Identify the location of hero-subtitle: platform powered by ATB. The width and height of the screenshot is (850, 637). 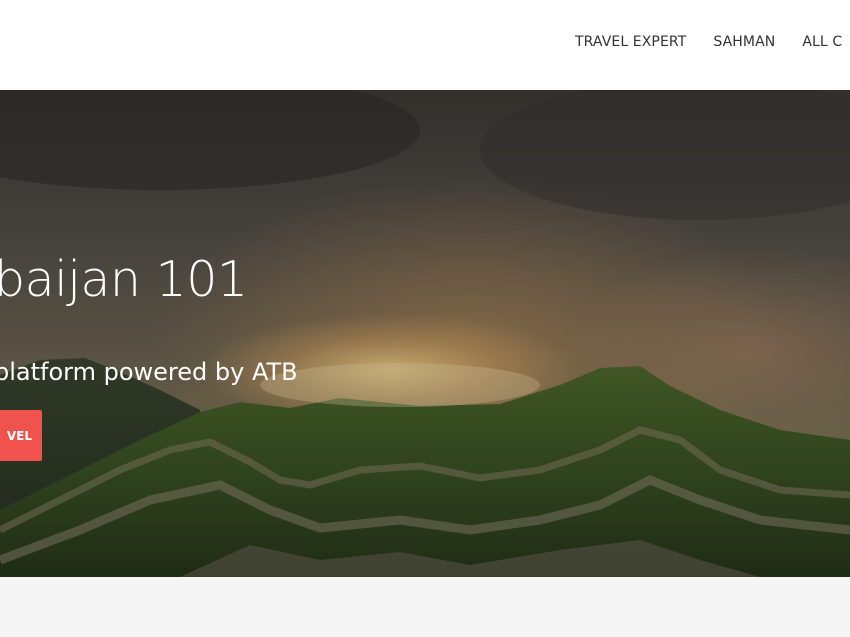
(149, 372).